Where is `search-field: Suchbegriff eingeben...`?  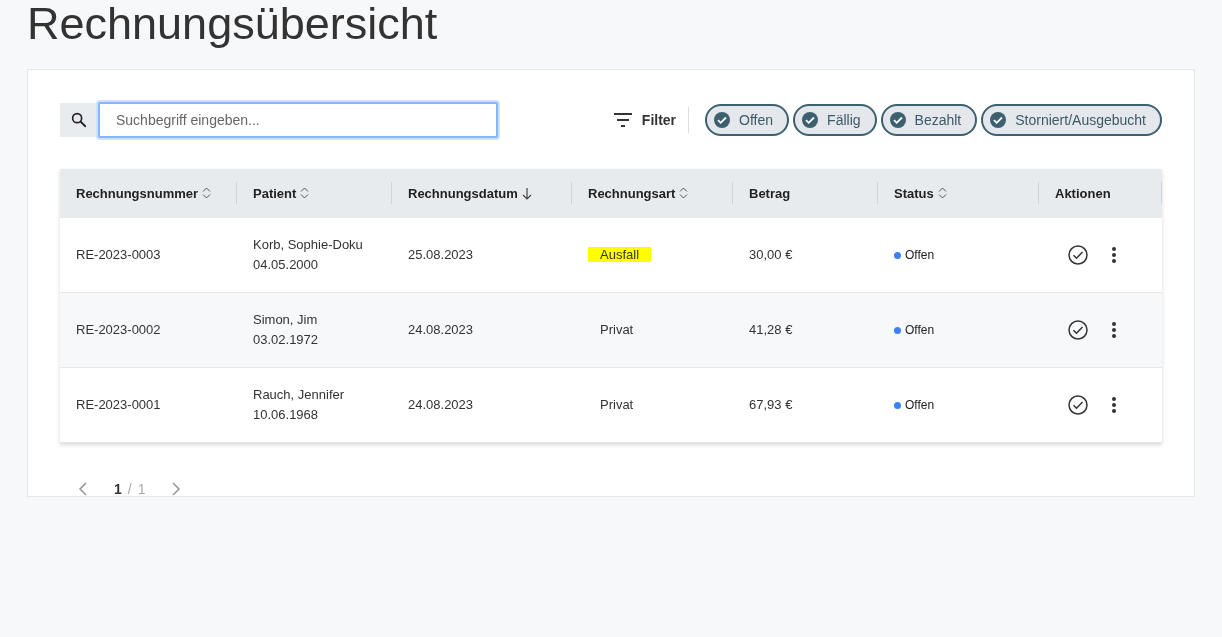
search-field: Suchbegriff eingeben... is located at coordinates (298, 120).